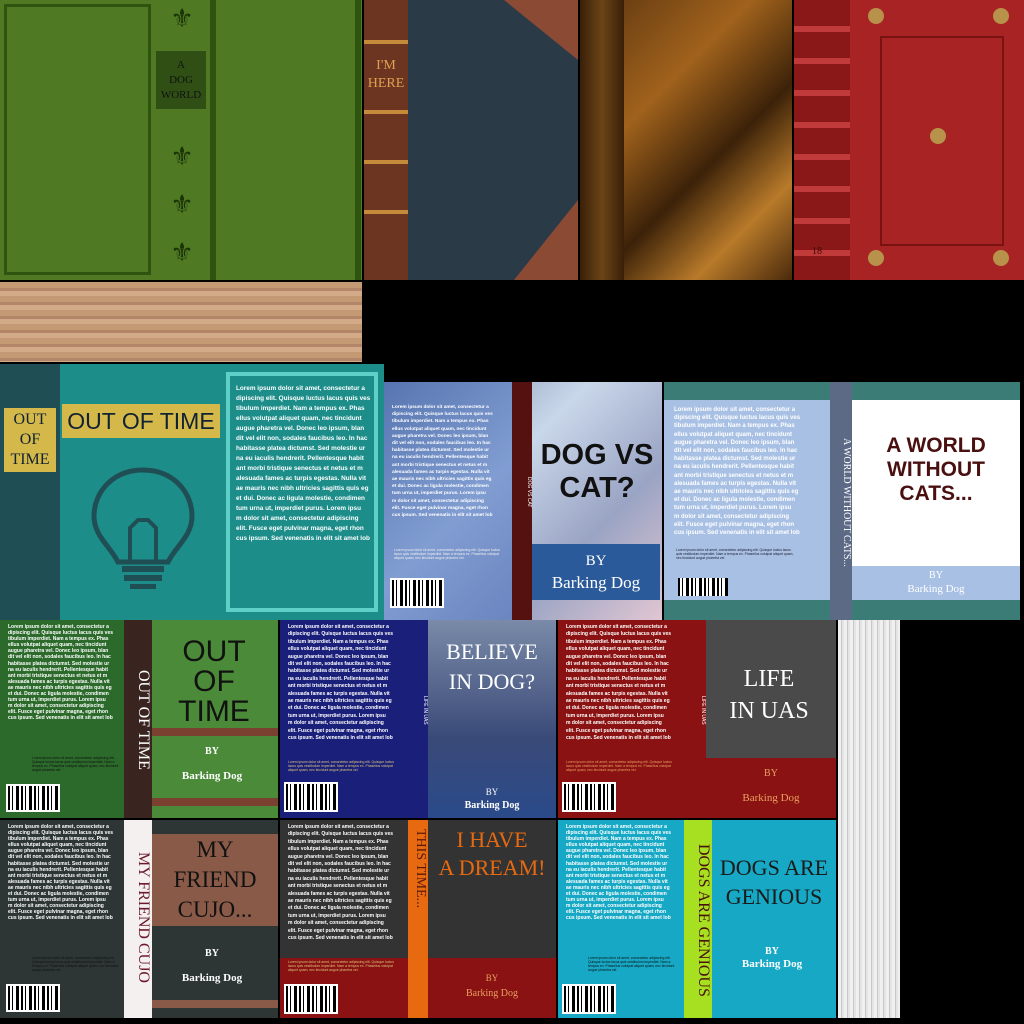  Describe the element at coordinates (869, 819) in the screenshot. I see `page-edge-texture` at that location.